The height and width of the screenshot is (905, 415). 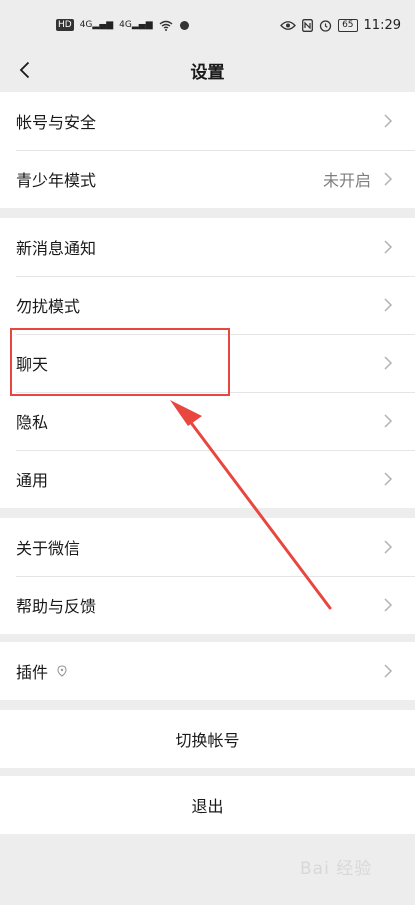 I want to click on settings-row-help-feedback: 帮助与反馈, so click(x=207, y=605).